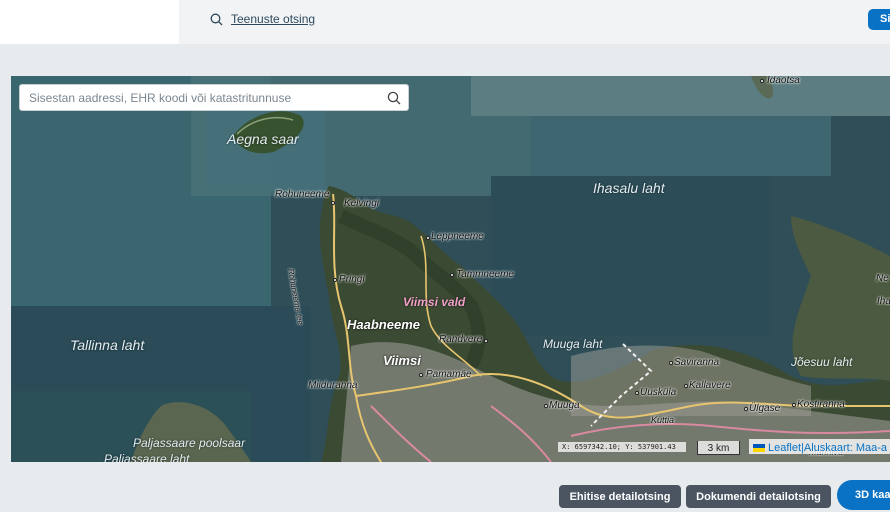 This screenshot has width=890, height=512. I want to click on document-detail-search-button: Dokumendi detailotsing, so click(758, 496).